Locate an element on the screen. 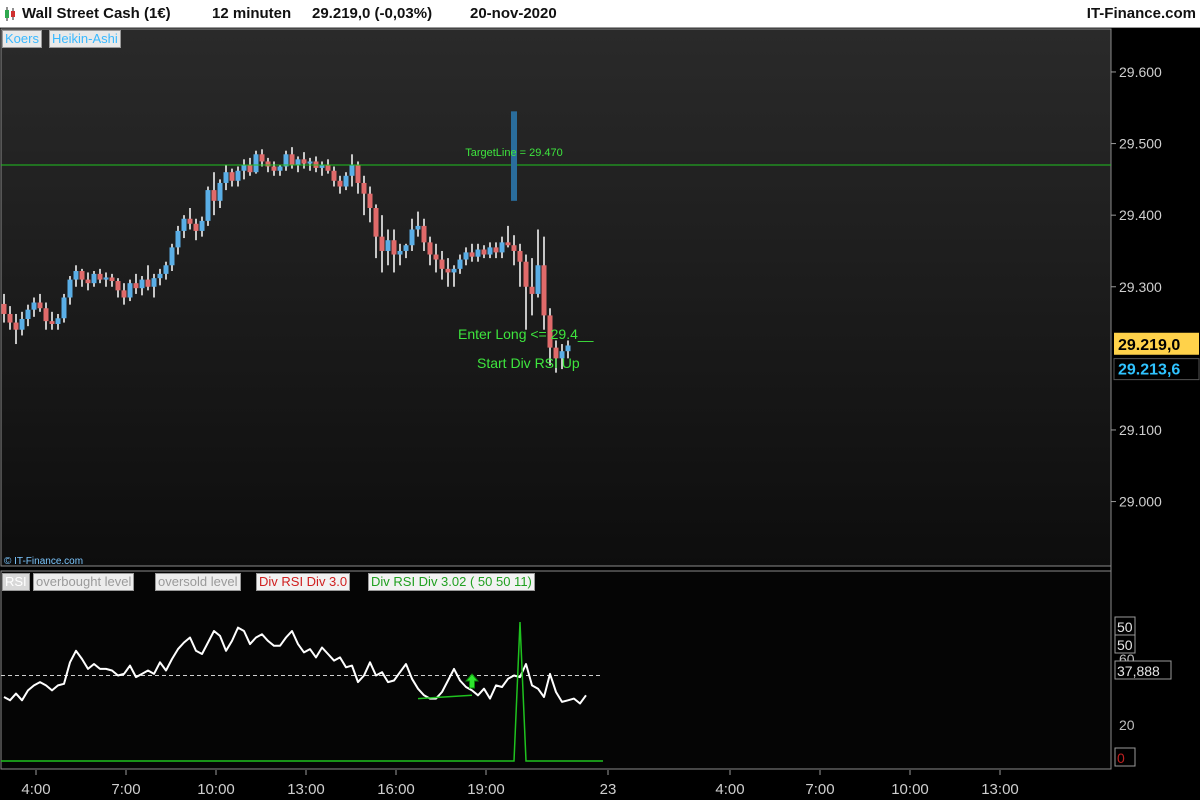 The height and width of the screenshot is (800, 1200). second-price-text: 29.213,6 is located at coordinates (1149, 370).